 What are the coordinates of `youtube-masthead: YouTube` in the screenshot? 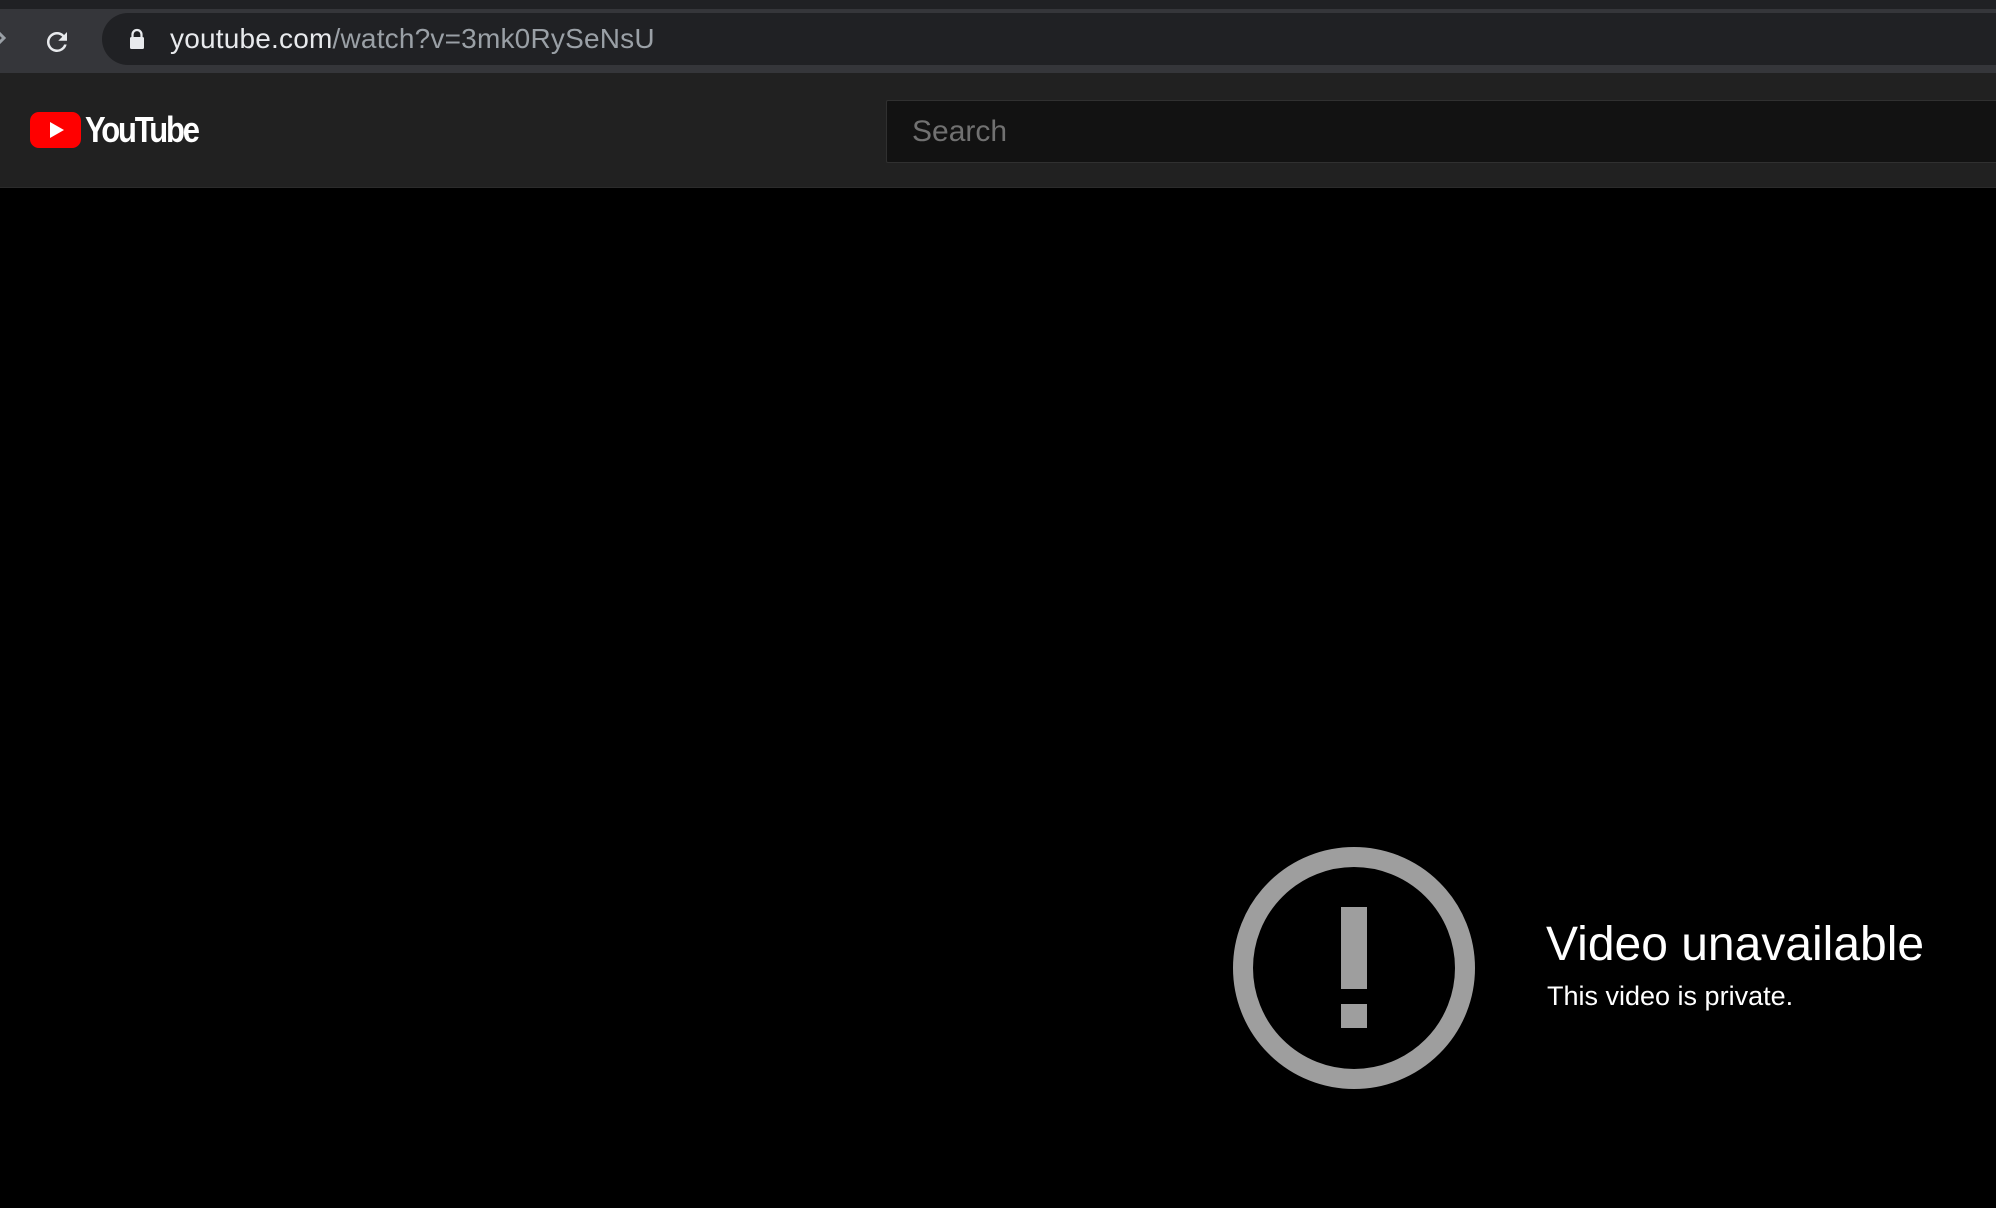 It's located at (998, 130).